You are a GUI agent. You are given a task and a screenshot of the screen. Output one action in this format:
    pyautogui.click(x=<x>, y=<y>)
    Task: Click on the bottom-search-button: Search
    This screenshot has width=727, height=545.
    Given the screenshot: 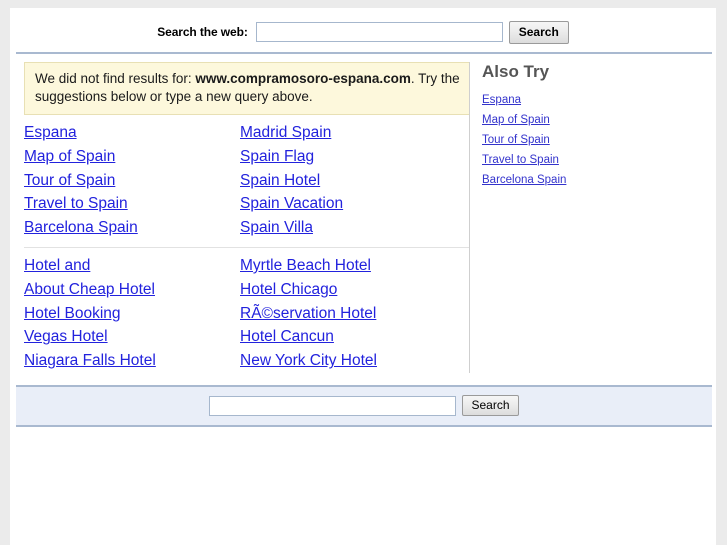 What is the action you would take?
    pyautogui.click(x=490, y=406)
    